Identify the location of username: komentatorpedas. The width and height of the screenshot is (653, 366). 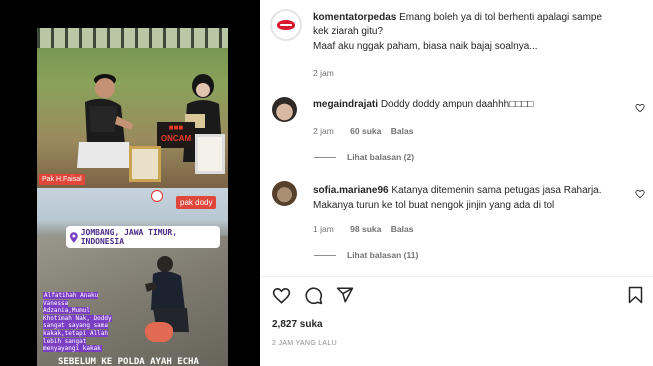
(354, 17).